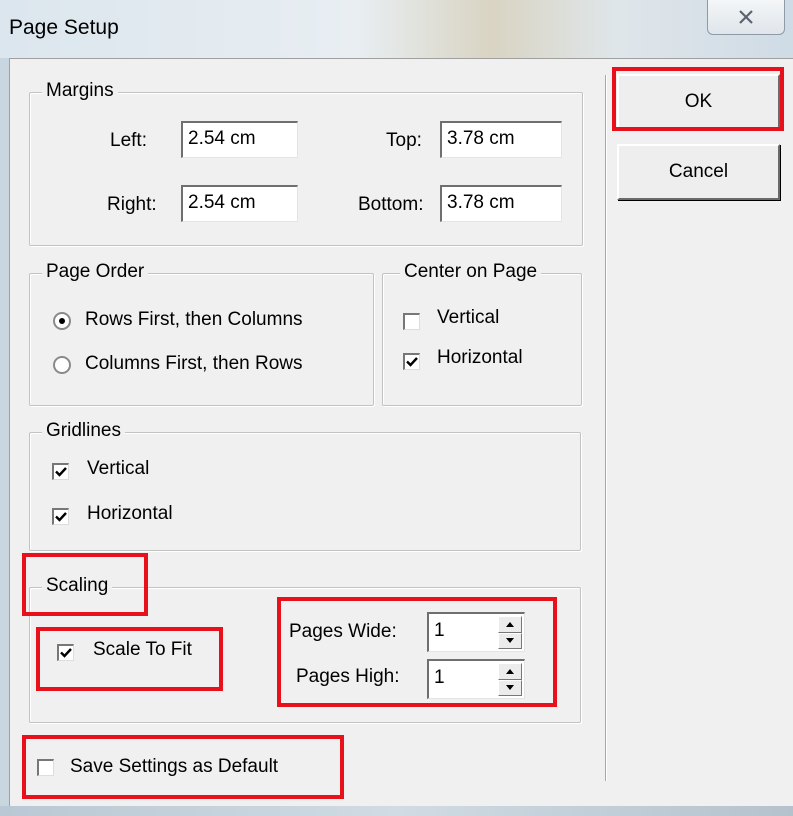 This screenshot has height=816, width=793. What do you see at coordinates (480, 358) in the screenshot?
I see `center-horizontal-label: Horizontal` at bounding box center [480, 358].